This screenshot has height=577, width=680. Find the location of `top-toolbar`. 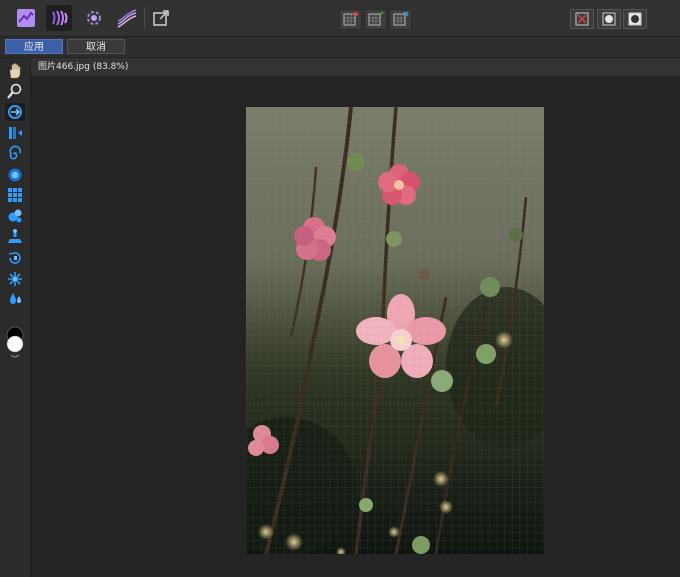

top-toolbar is located at coordinates (340, 18).